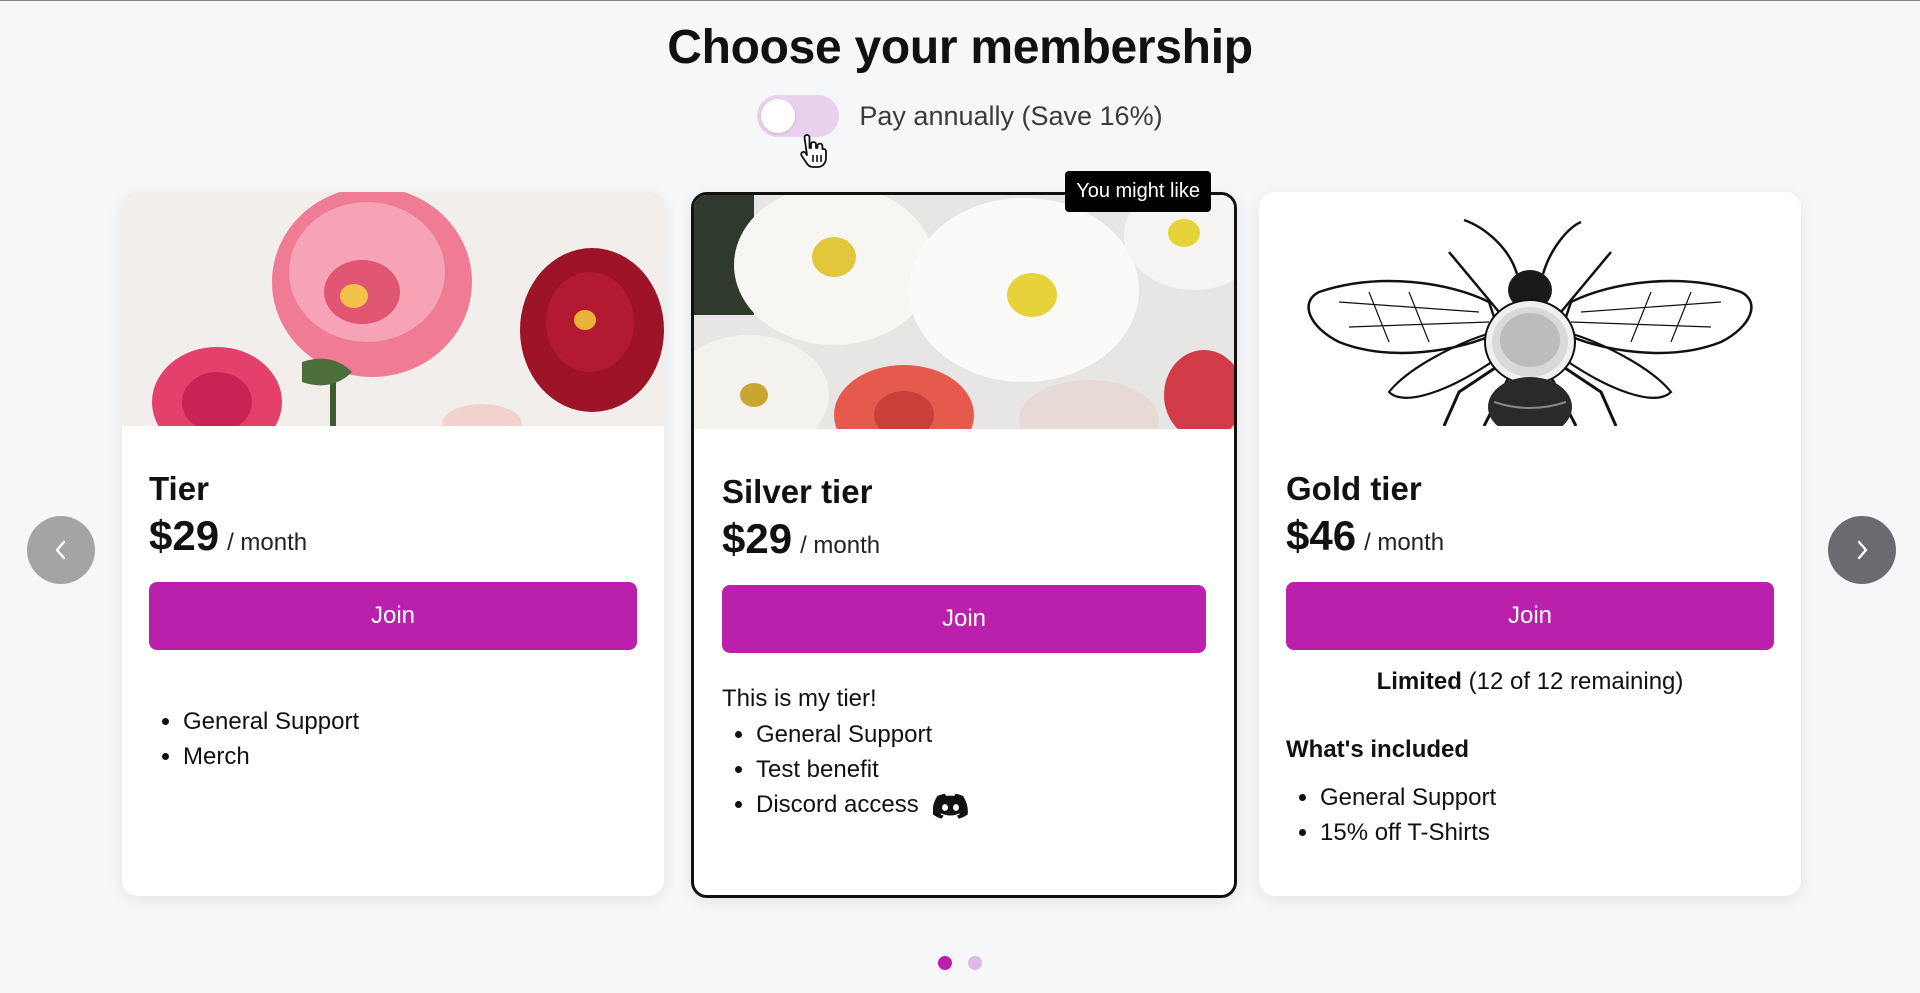  I want to click on carousel-pagination, so click(960, 963).